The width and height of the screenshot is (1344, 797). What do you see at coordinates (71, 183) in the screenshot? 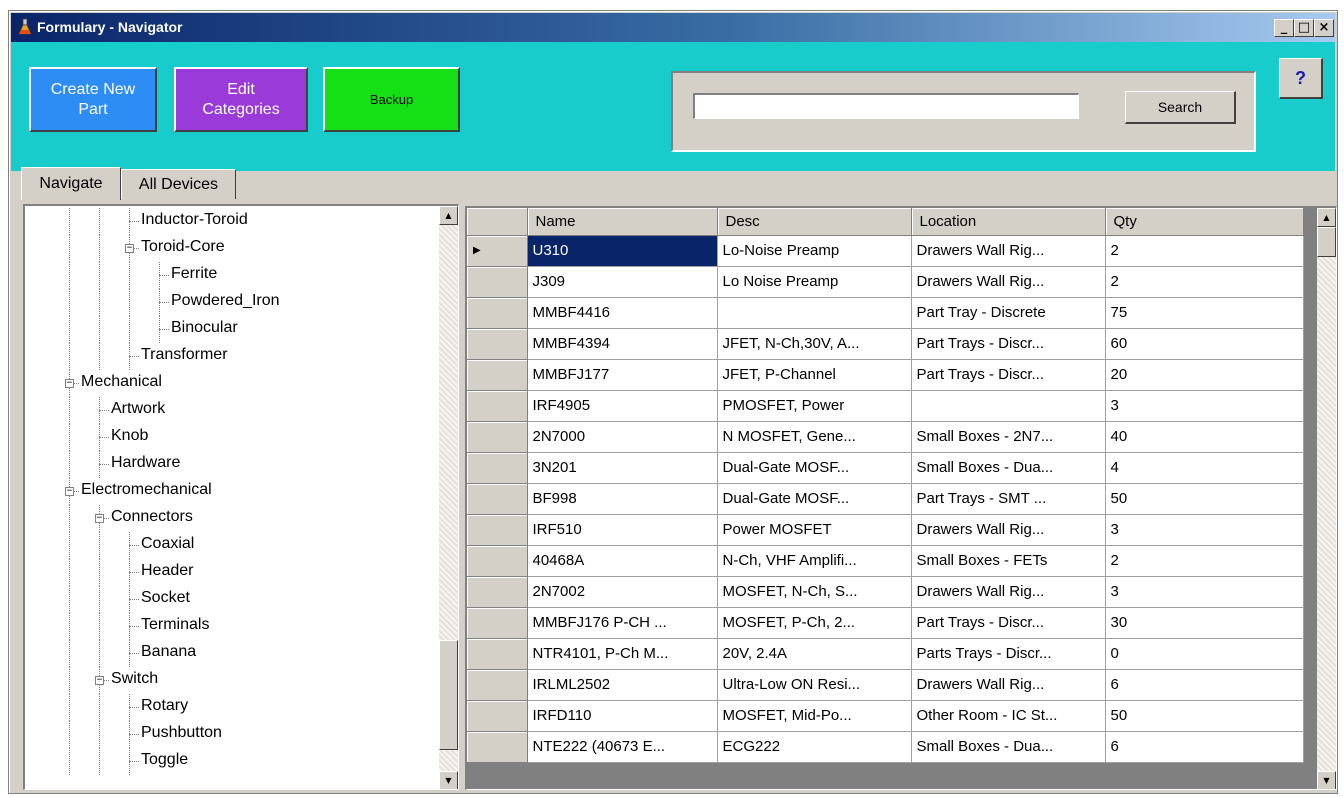
I see `tab-navigate: Navigate` at bounding box center [71, 183].